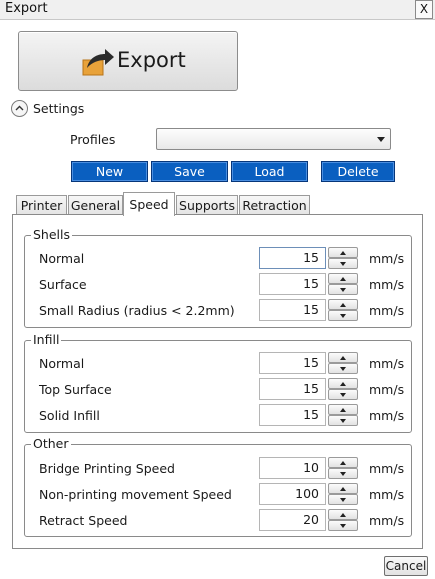  What do you see at coordinates (292, 363) in the screenshot?
I see `infill-normal-input: 15` at bounding box center [292, 363].